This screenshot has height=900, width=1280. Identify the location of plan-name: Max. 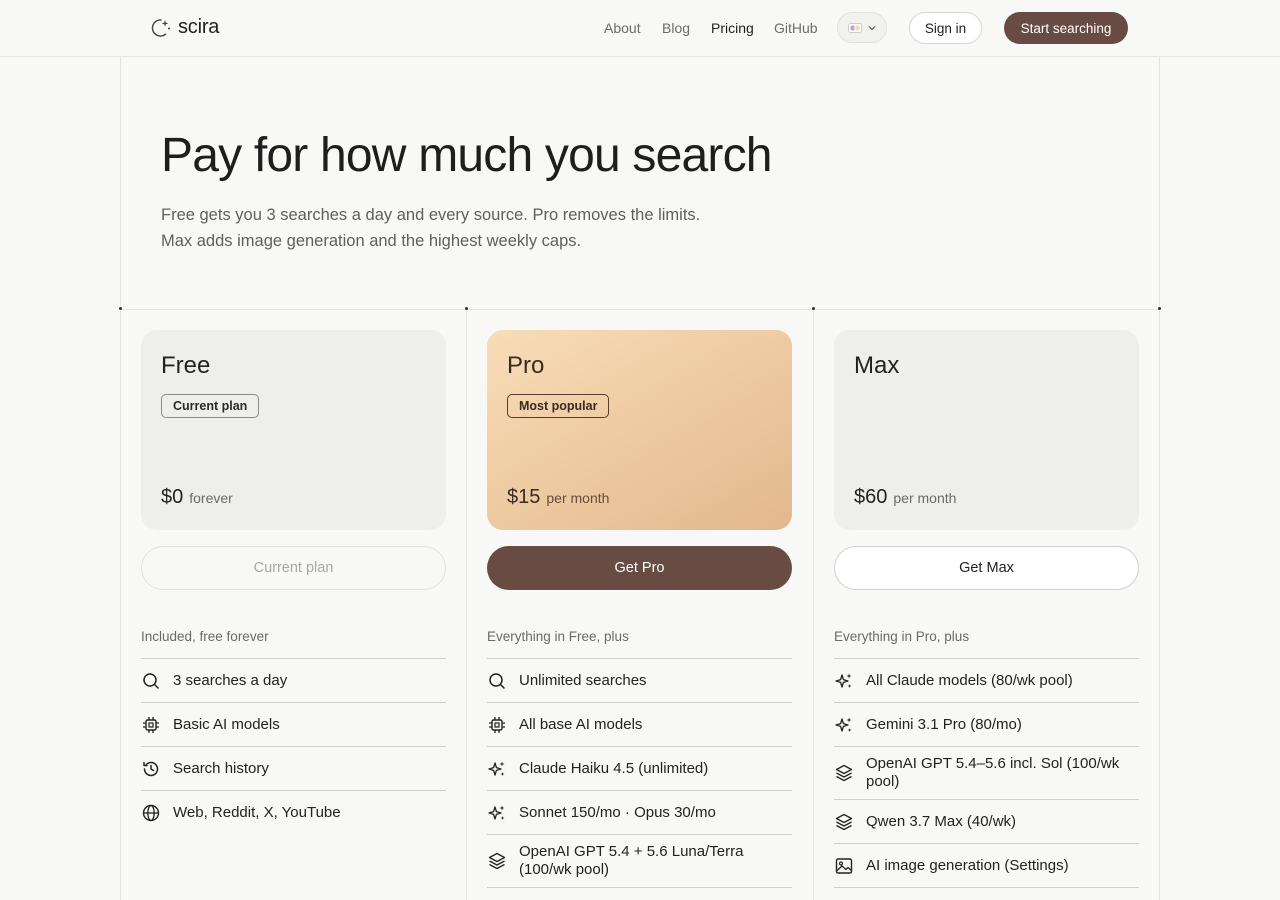
(877, 365).